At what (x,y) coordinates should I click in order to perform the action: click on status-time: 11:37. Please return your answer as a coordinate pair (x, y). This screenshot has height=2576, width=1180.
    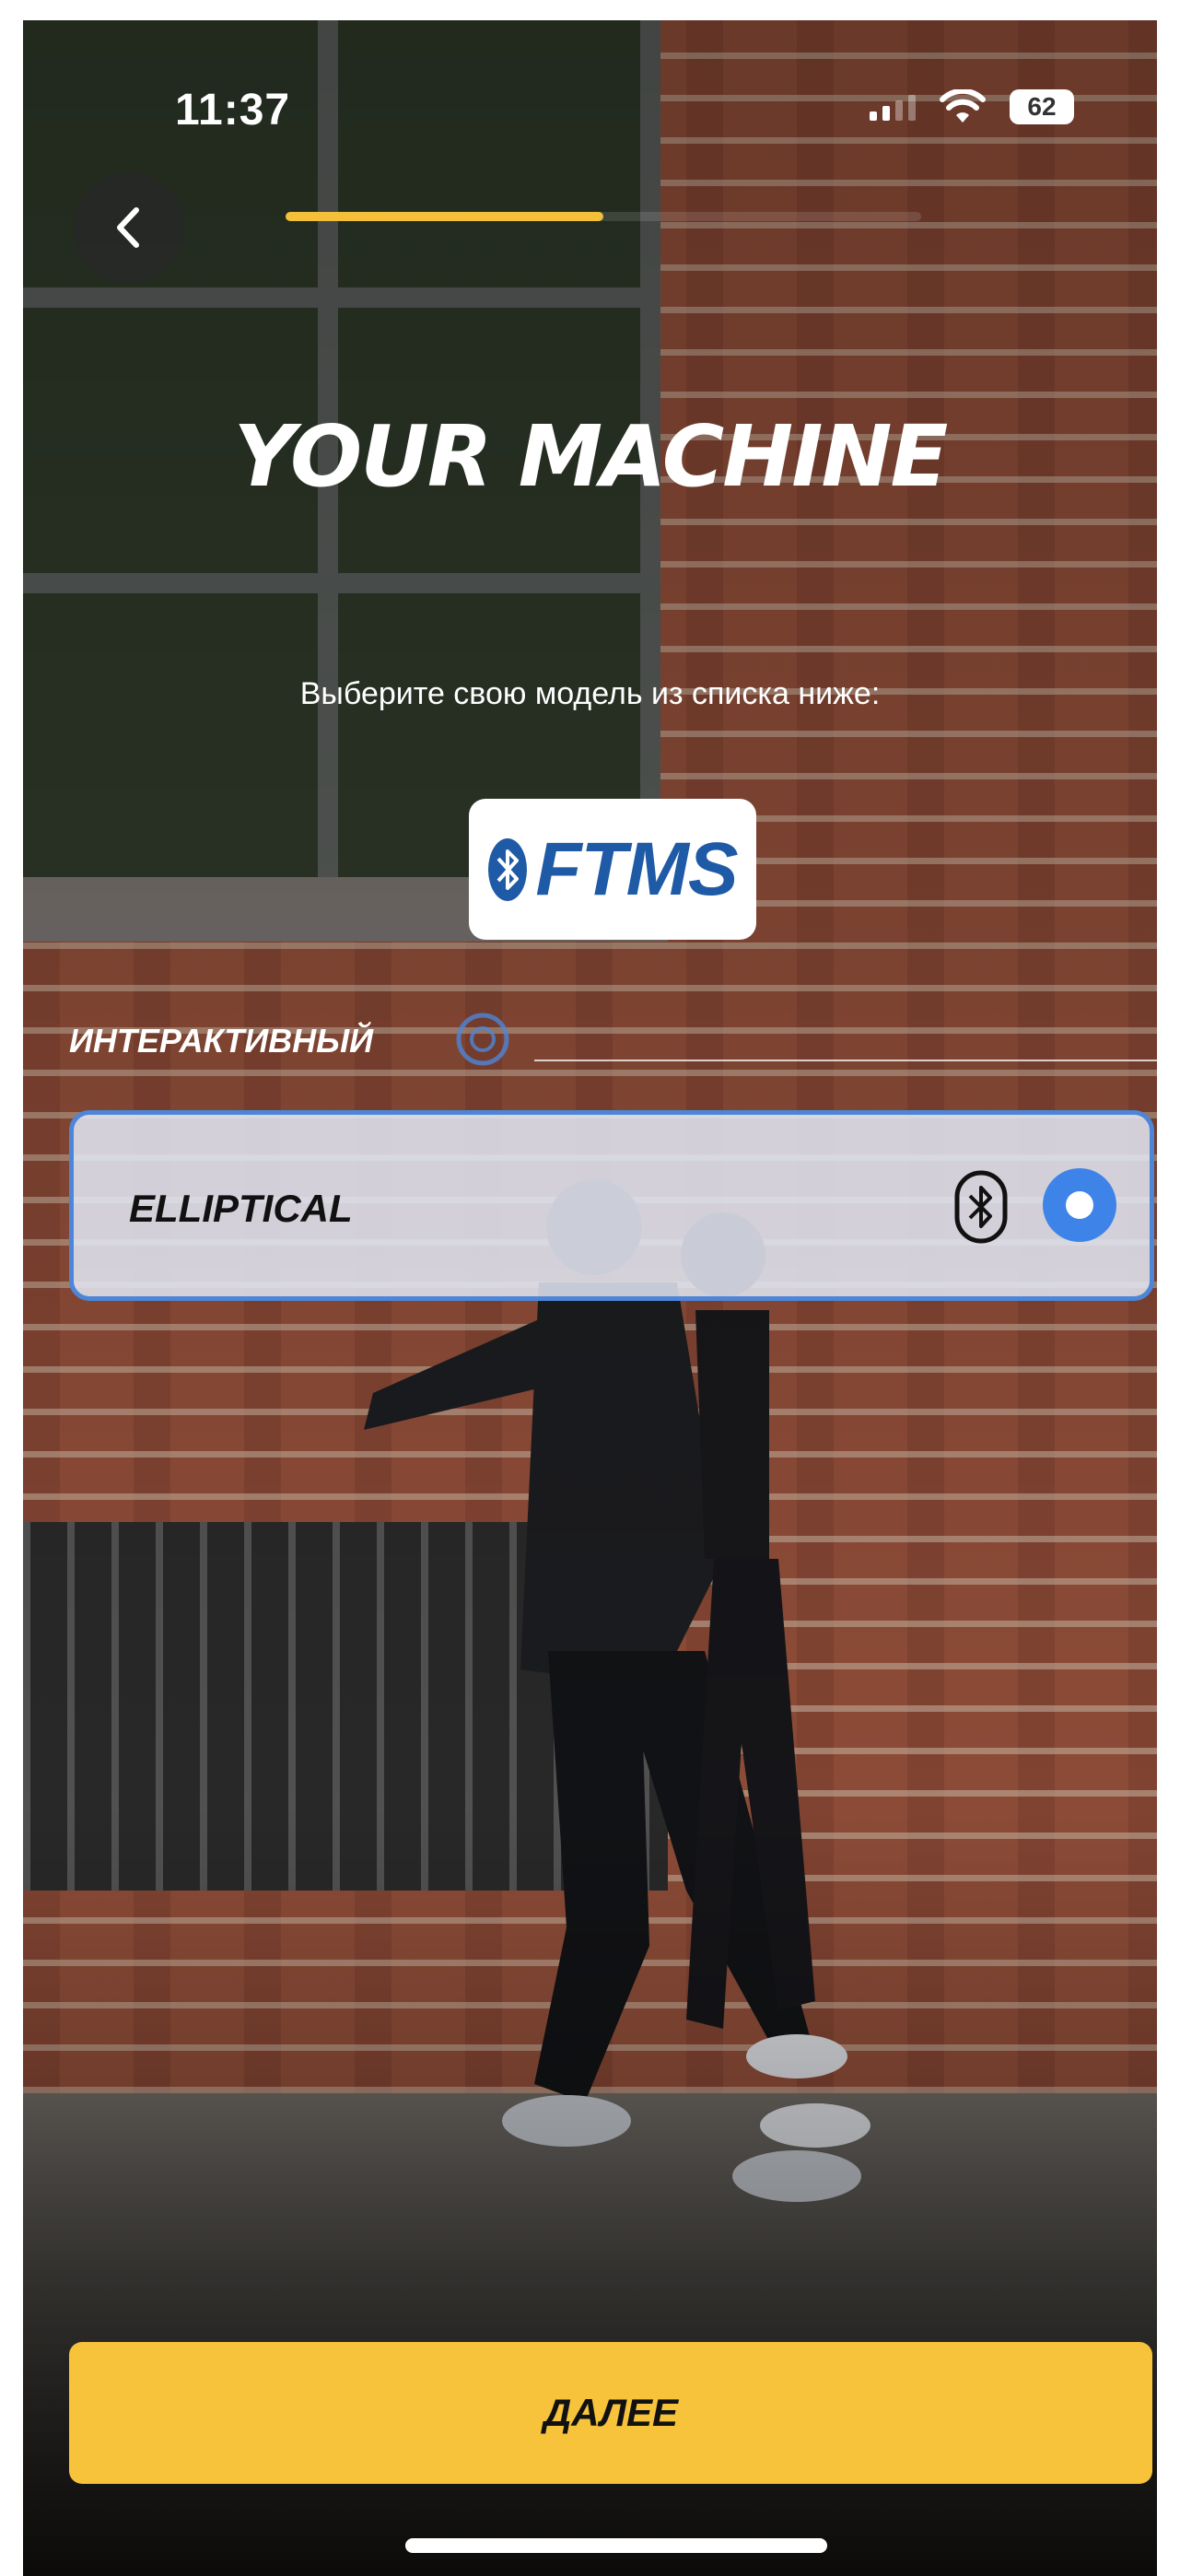
    Looking at the image, I should click on (233, 110).